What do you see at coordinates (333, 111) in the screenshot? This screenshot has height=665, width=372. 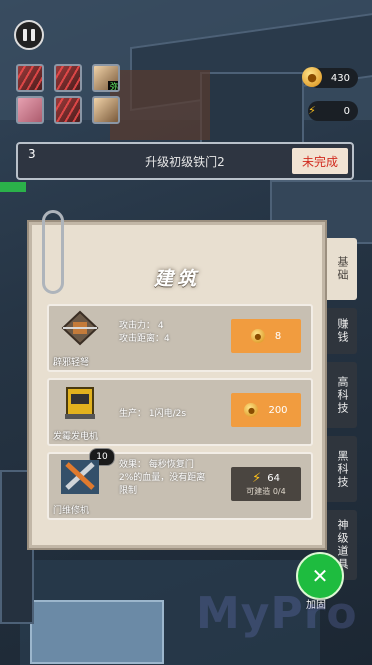 I see `energy-counter: ⚡ 0` at bounding box center [333, 111].